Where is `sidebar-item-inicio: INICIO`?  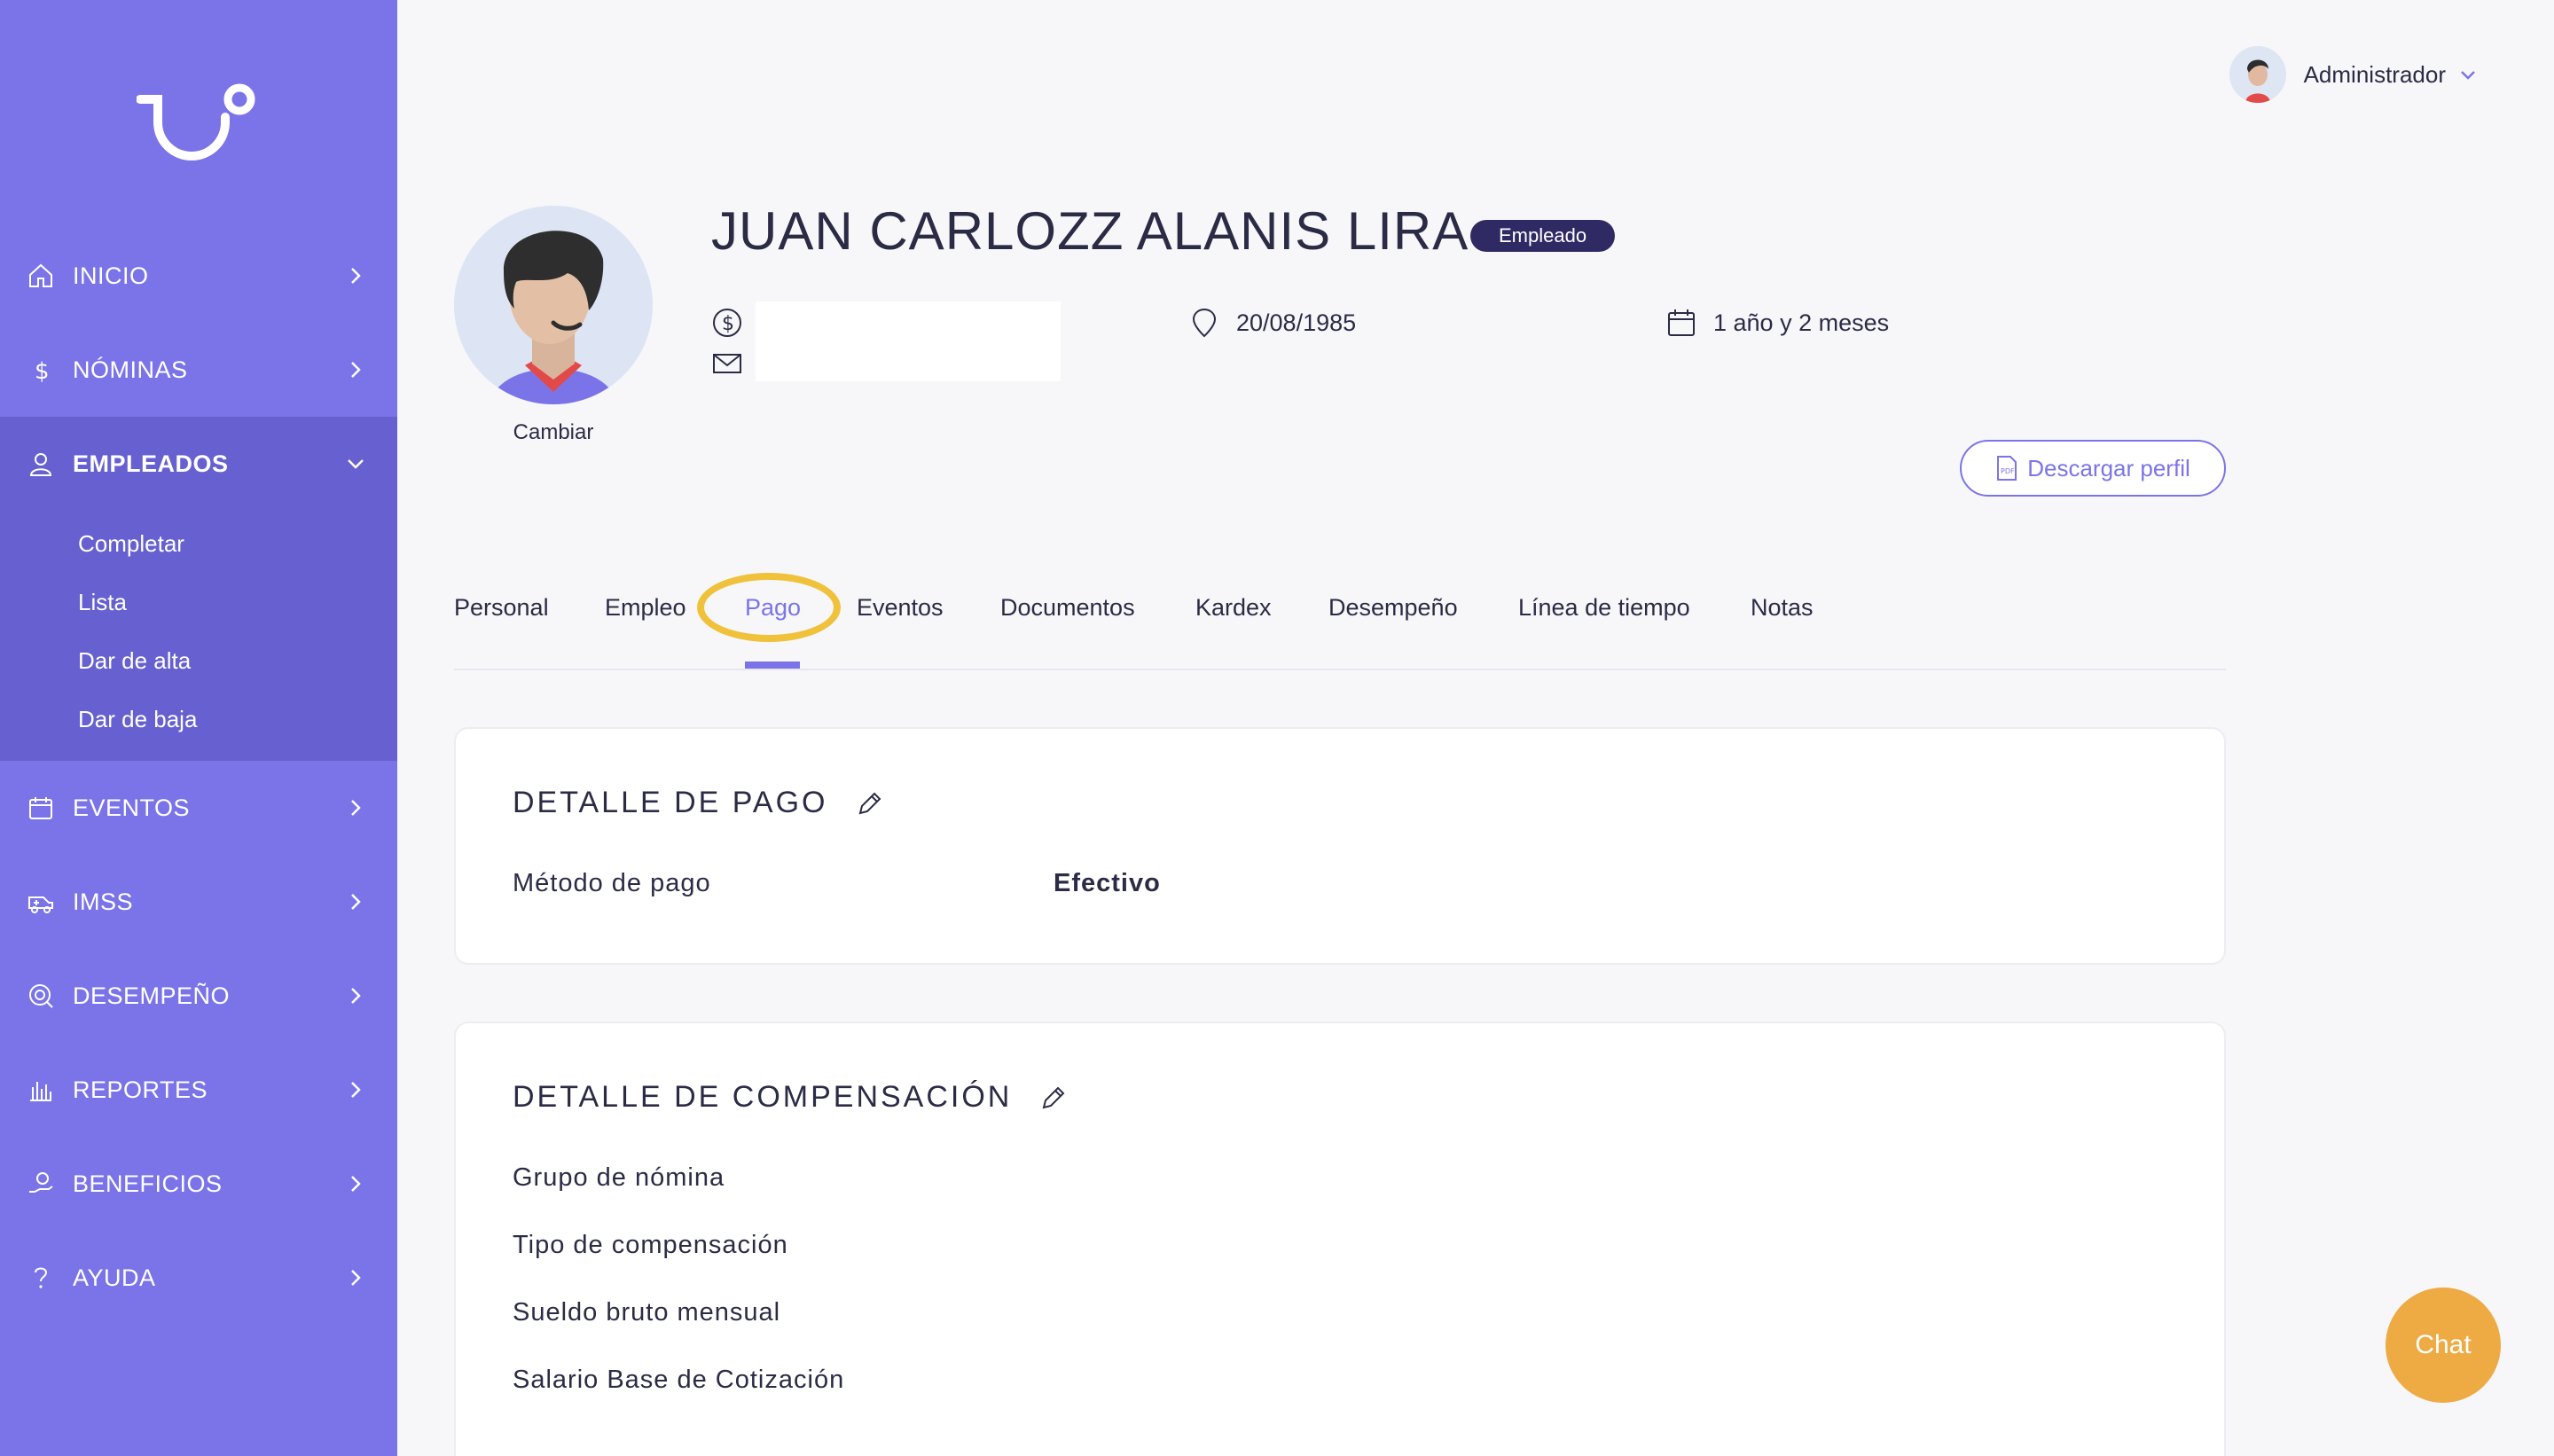
sidebar-item-inicio: INICIO is located at coordinates (198, 276).